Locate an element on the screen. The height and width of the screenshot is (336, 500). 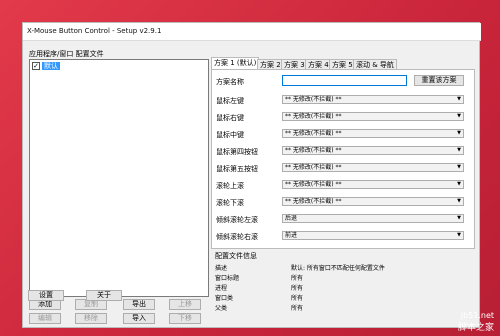
info-label: 窗口标题 is located at coordinates (227, 278).